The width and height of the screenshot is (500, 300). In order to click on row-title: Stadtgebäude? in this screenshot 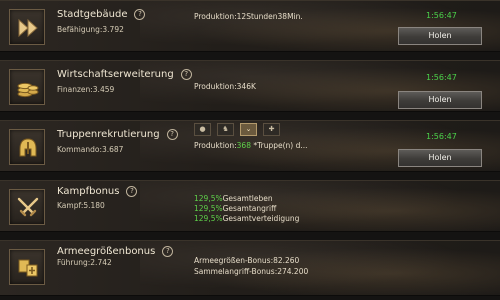, I will do `click(101, 14)`.